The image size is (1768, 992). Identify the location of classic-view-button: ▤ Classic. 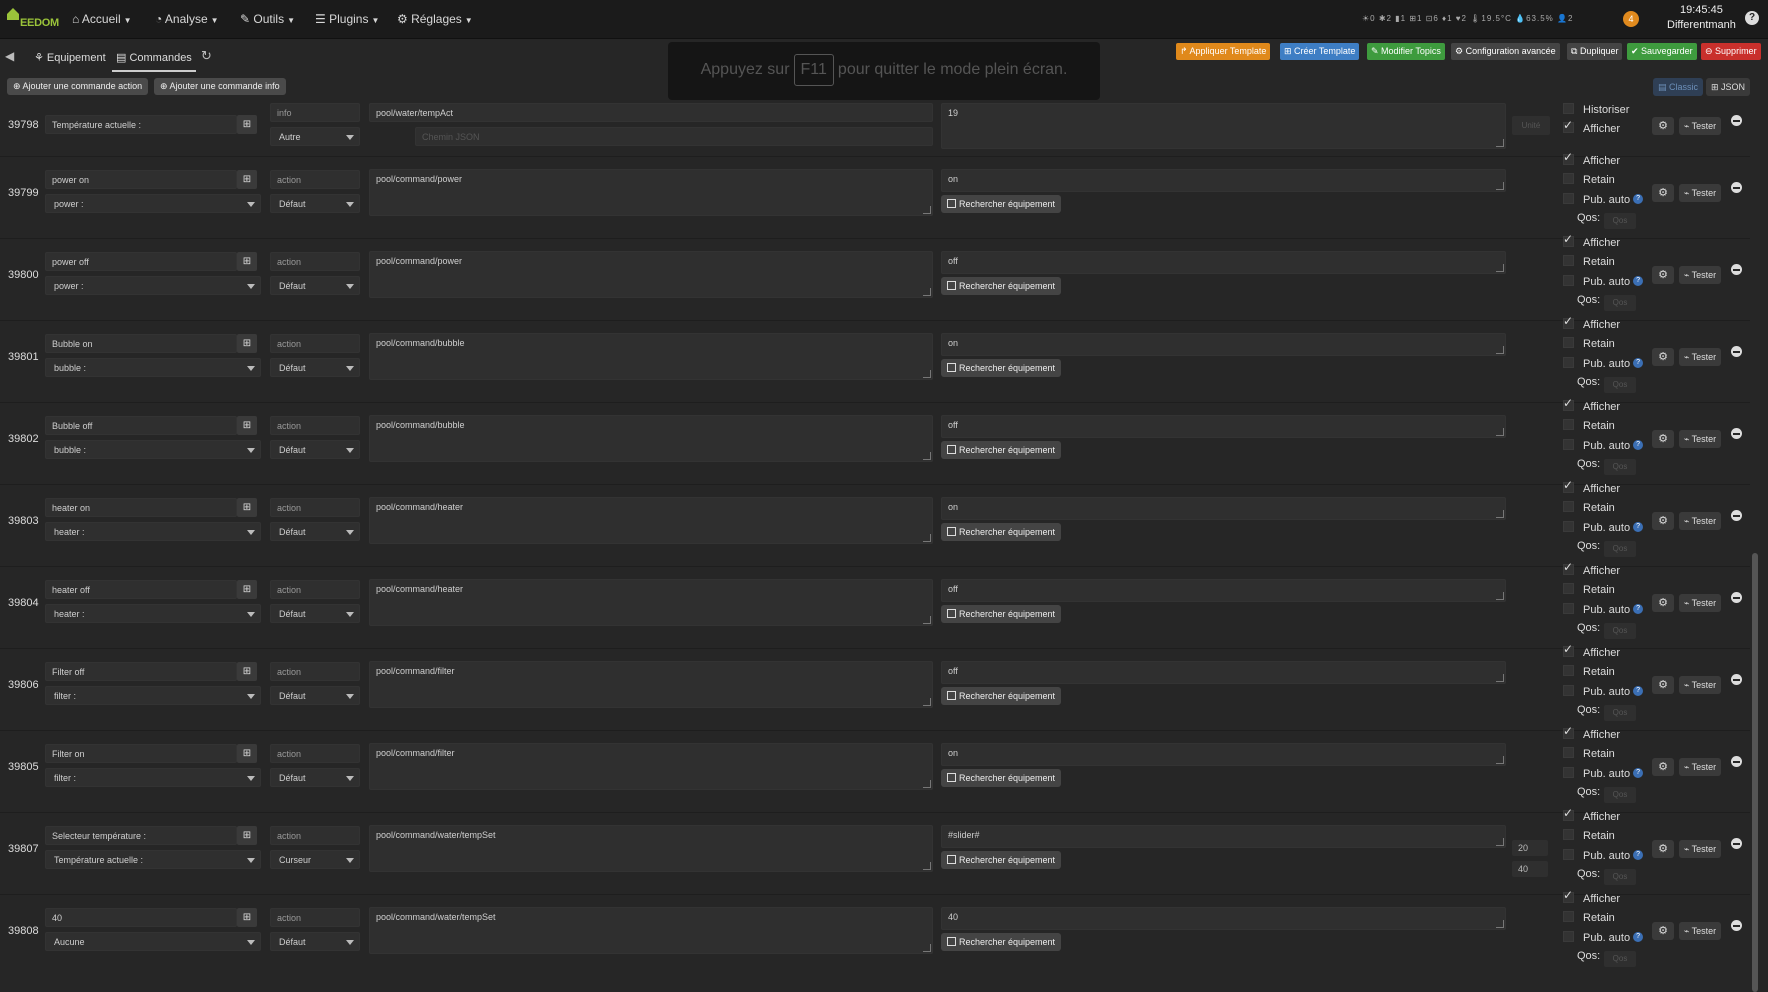
(1678, 87).